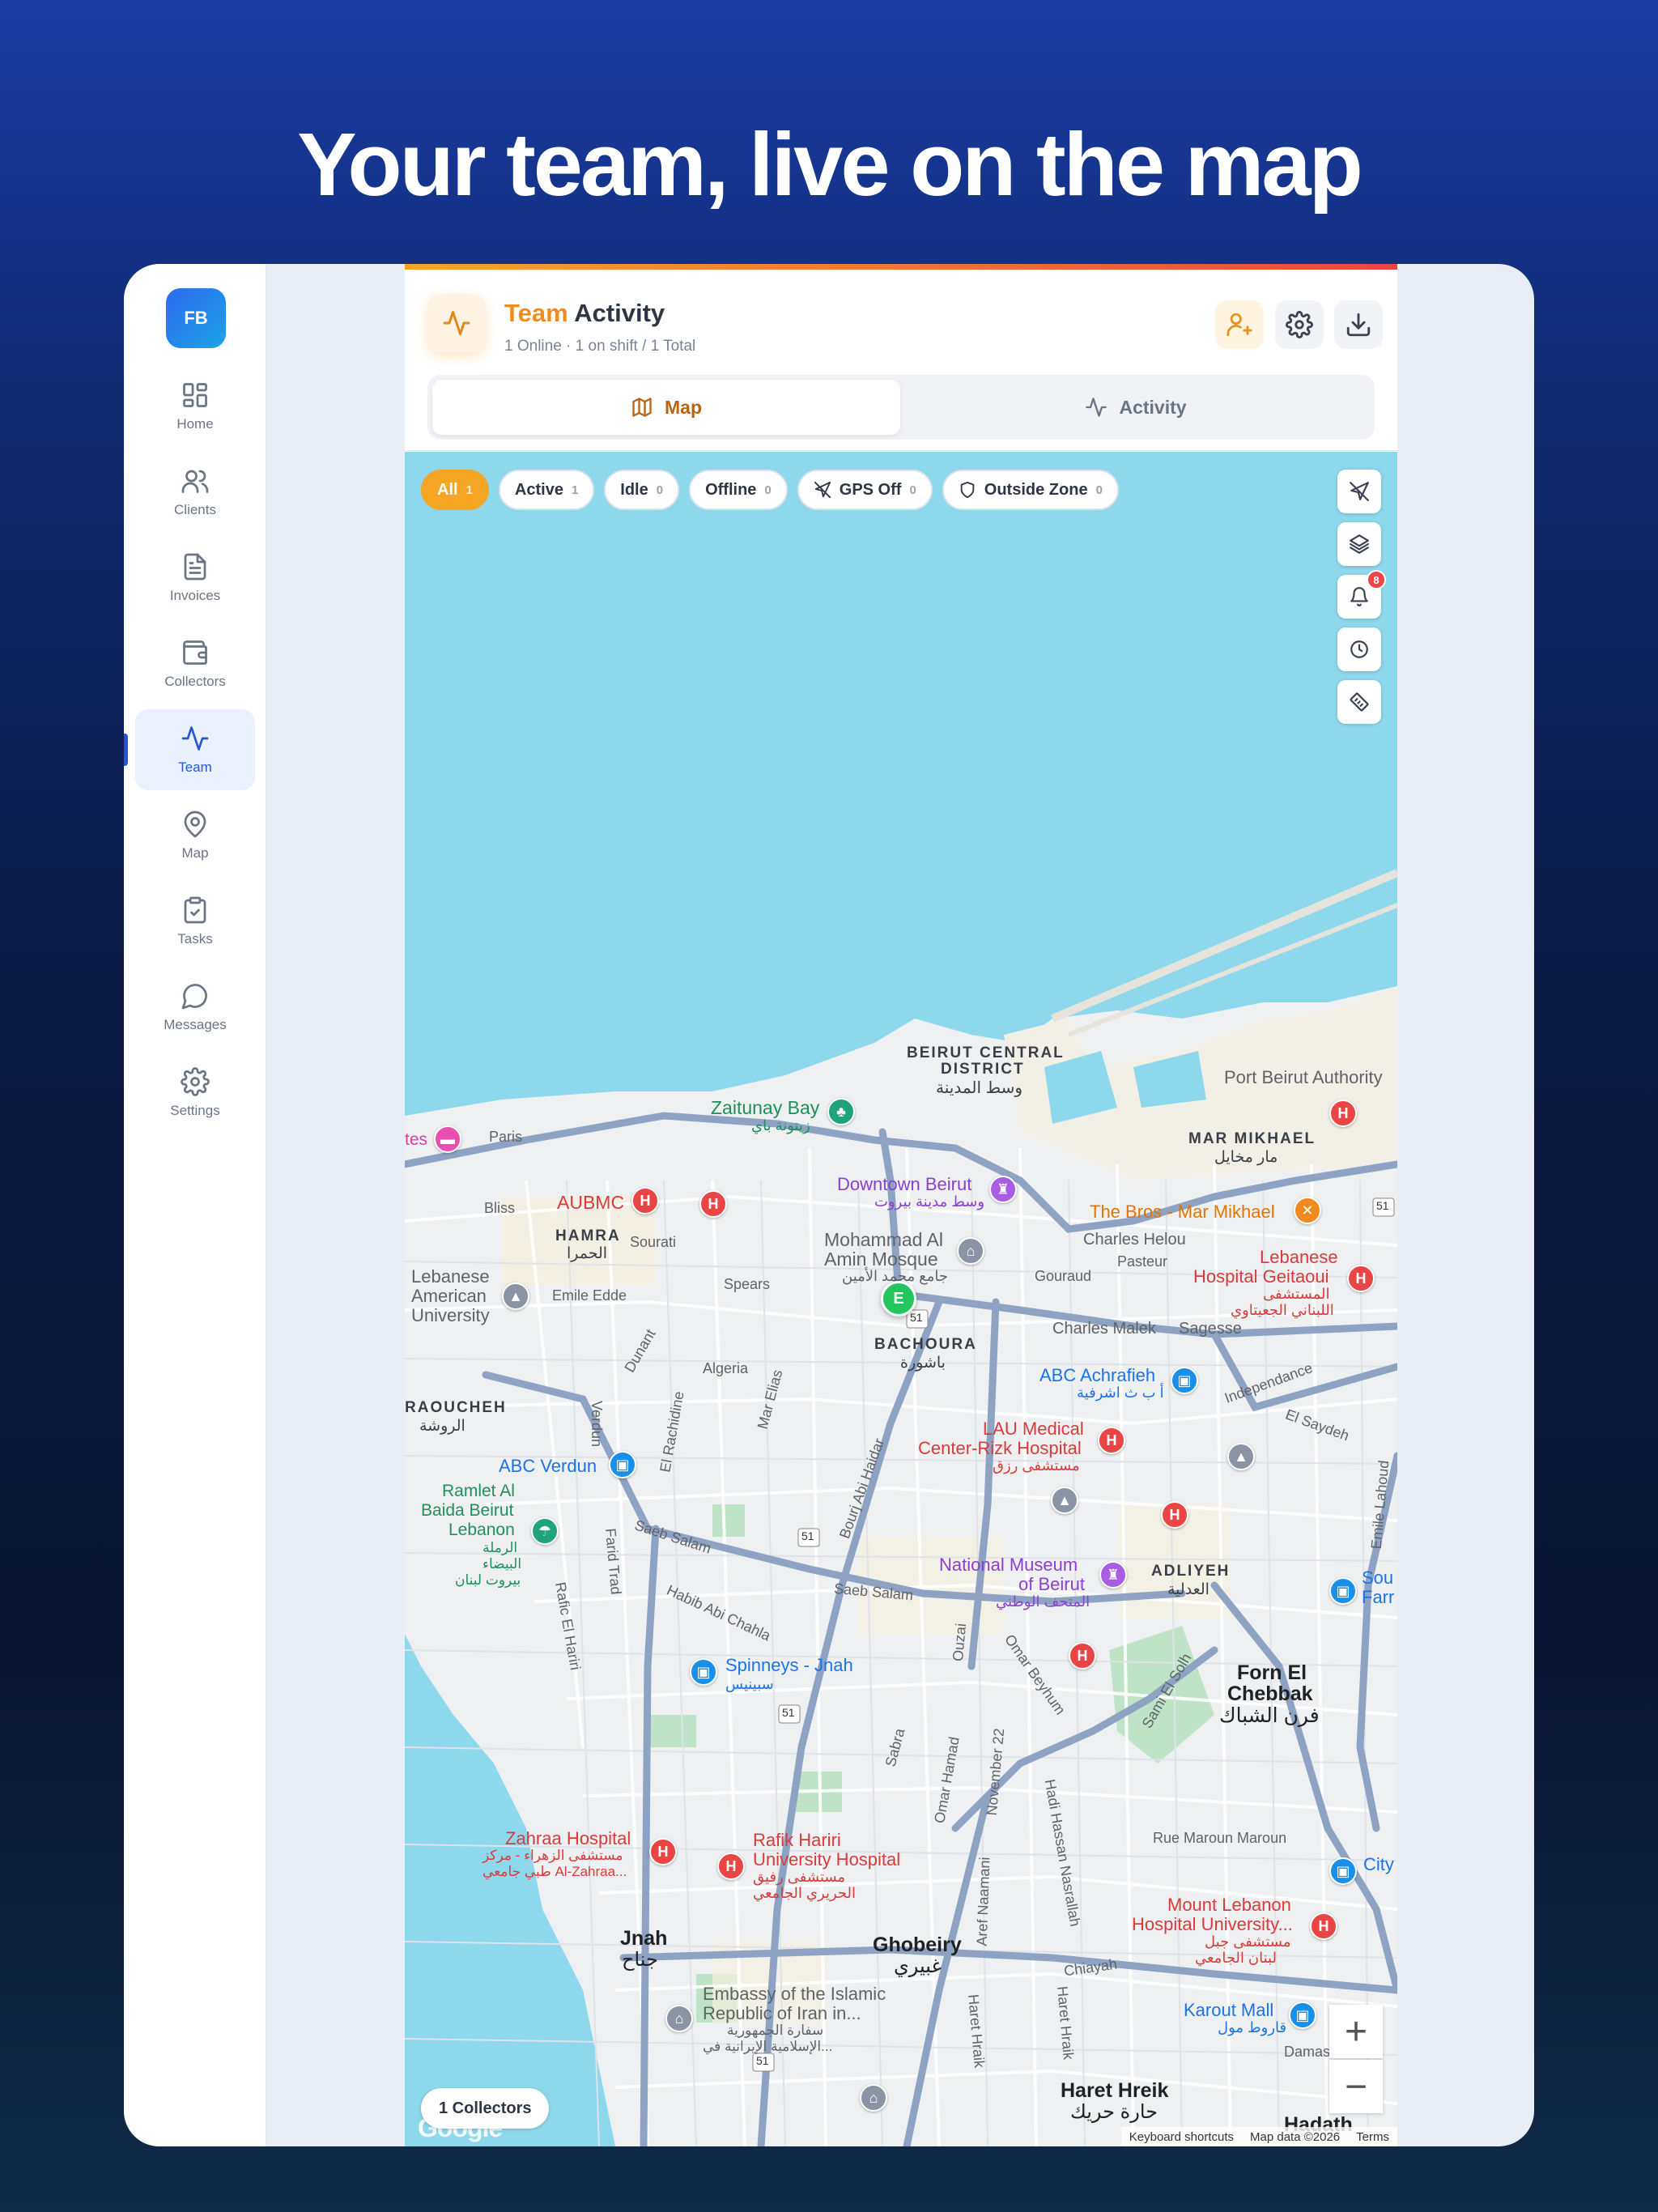 This screenshot has height=2212, width=1658. I want to click on gear-icon, so click(195, 1081).